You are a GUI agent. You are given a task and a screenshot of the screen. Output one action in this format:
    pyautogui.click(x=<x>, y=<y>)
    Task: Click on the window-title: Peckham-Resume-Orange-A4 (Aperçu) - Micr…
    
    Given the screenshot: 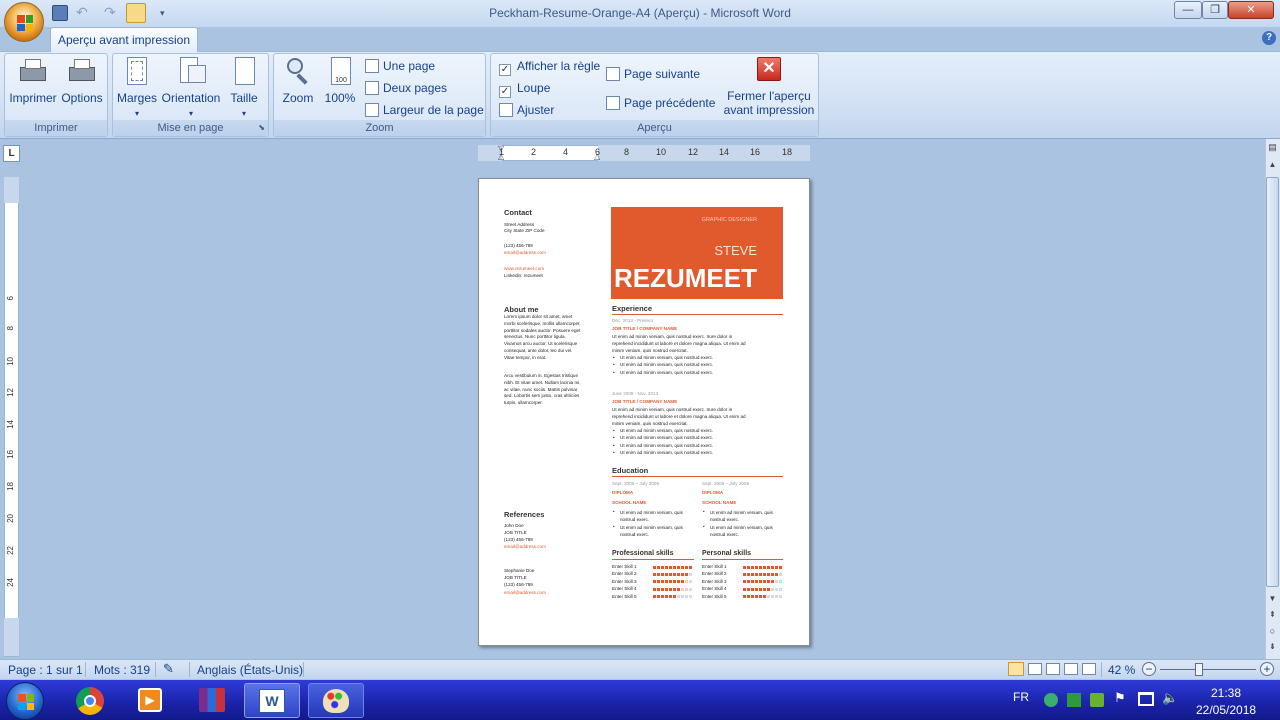 What is the action you would take?
    pyautogui.click(x=640, y=13)
    